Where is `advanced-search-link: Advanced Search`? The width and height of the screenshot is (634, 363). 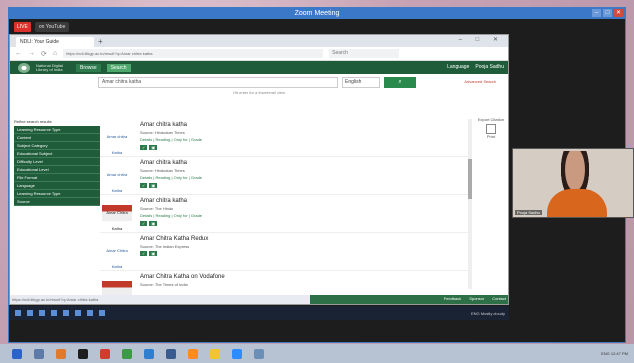
advanced-search-link: Advanced Search is located at coordinates (480, 81).